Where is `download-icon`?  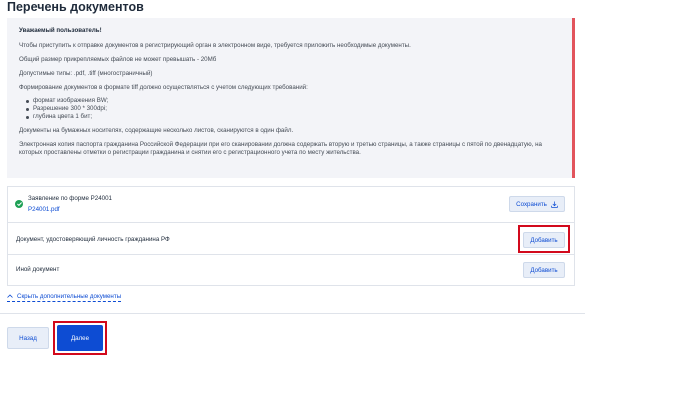
download-icon is located at coordinates (554, 204).